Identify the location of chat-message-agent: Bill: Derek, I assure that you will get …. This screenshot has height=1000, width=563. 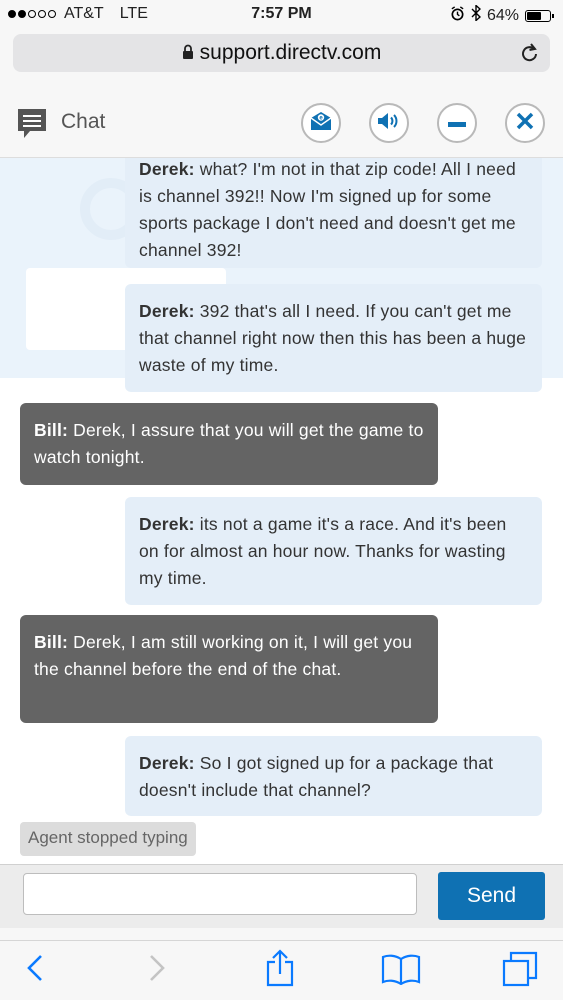
(229, 444).